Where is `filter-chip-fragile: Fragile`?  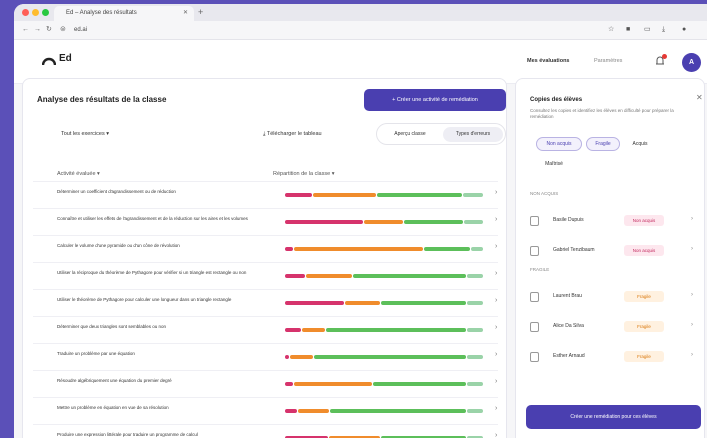 filter-chip-fragile: Fragile is located at coordinates (603, 144).